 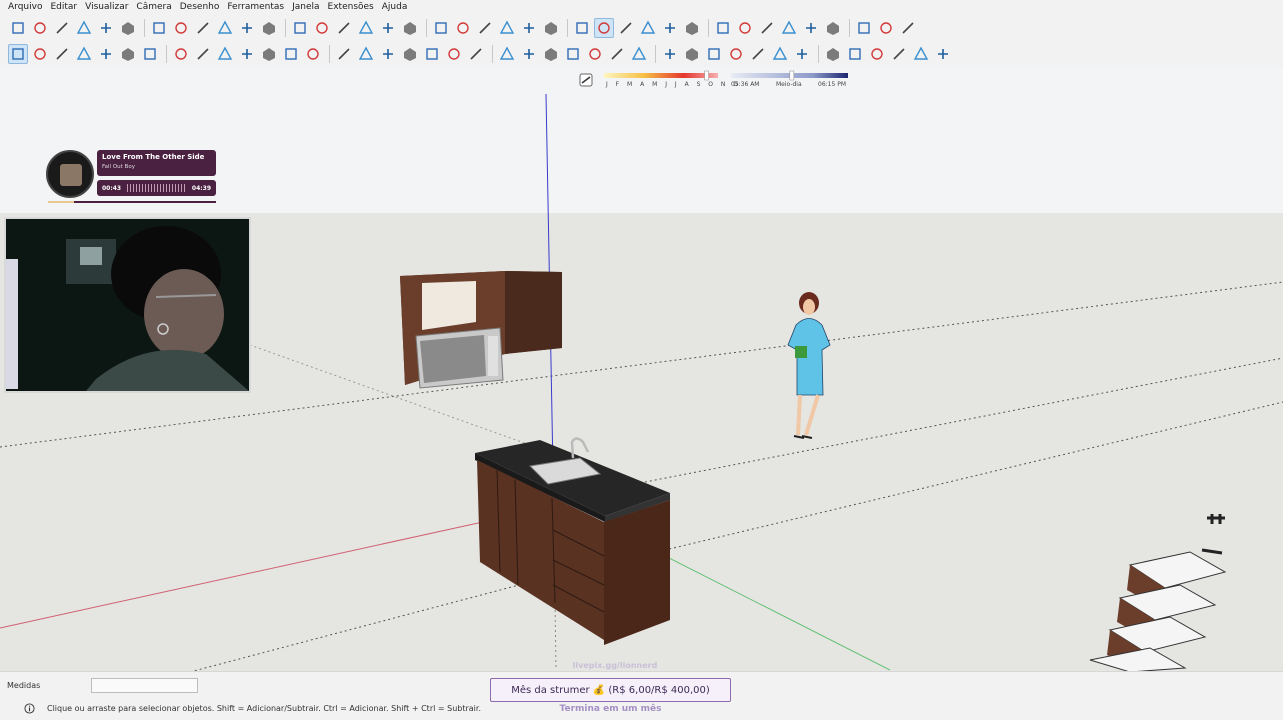 I want to click on menu-item: Editar, so click(x=63, y=7).